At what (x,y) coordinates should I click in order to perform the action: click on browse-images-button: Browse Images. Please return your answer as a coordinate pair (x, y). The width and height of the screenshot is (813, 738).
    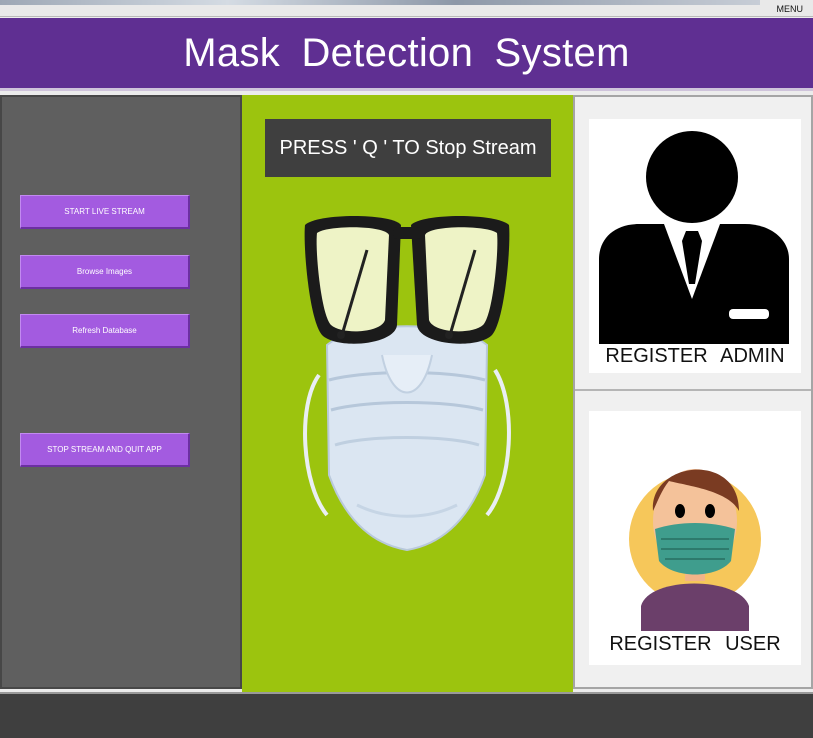
    Looking at the image, I should click on (105, 272).